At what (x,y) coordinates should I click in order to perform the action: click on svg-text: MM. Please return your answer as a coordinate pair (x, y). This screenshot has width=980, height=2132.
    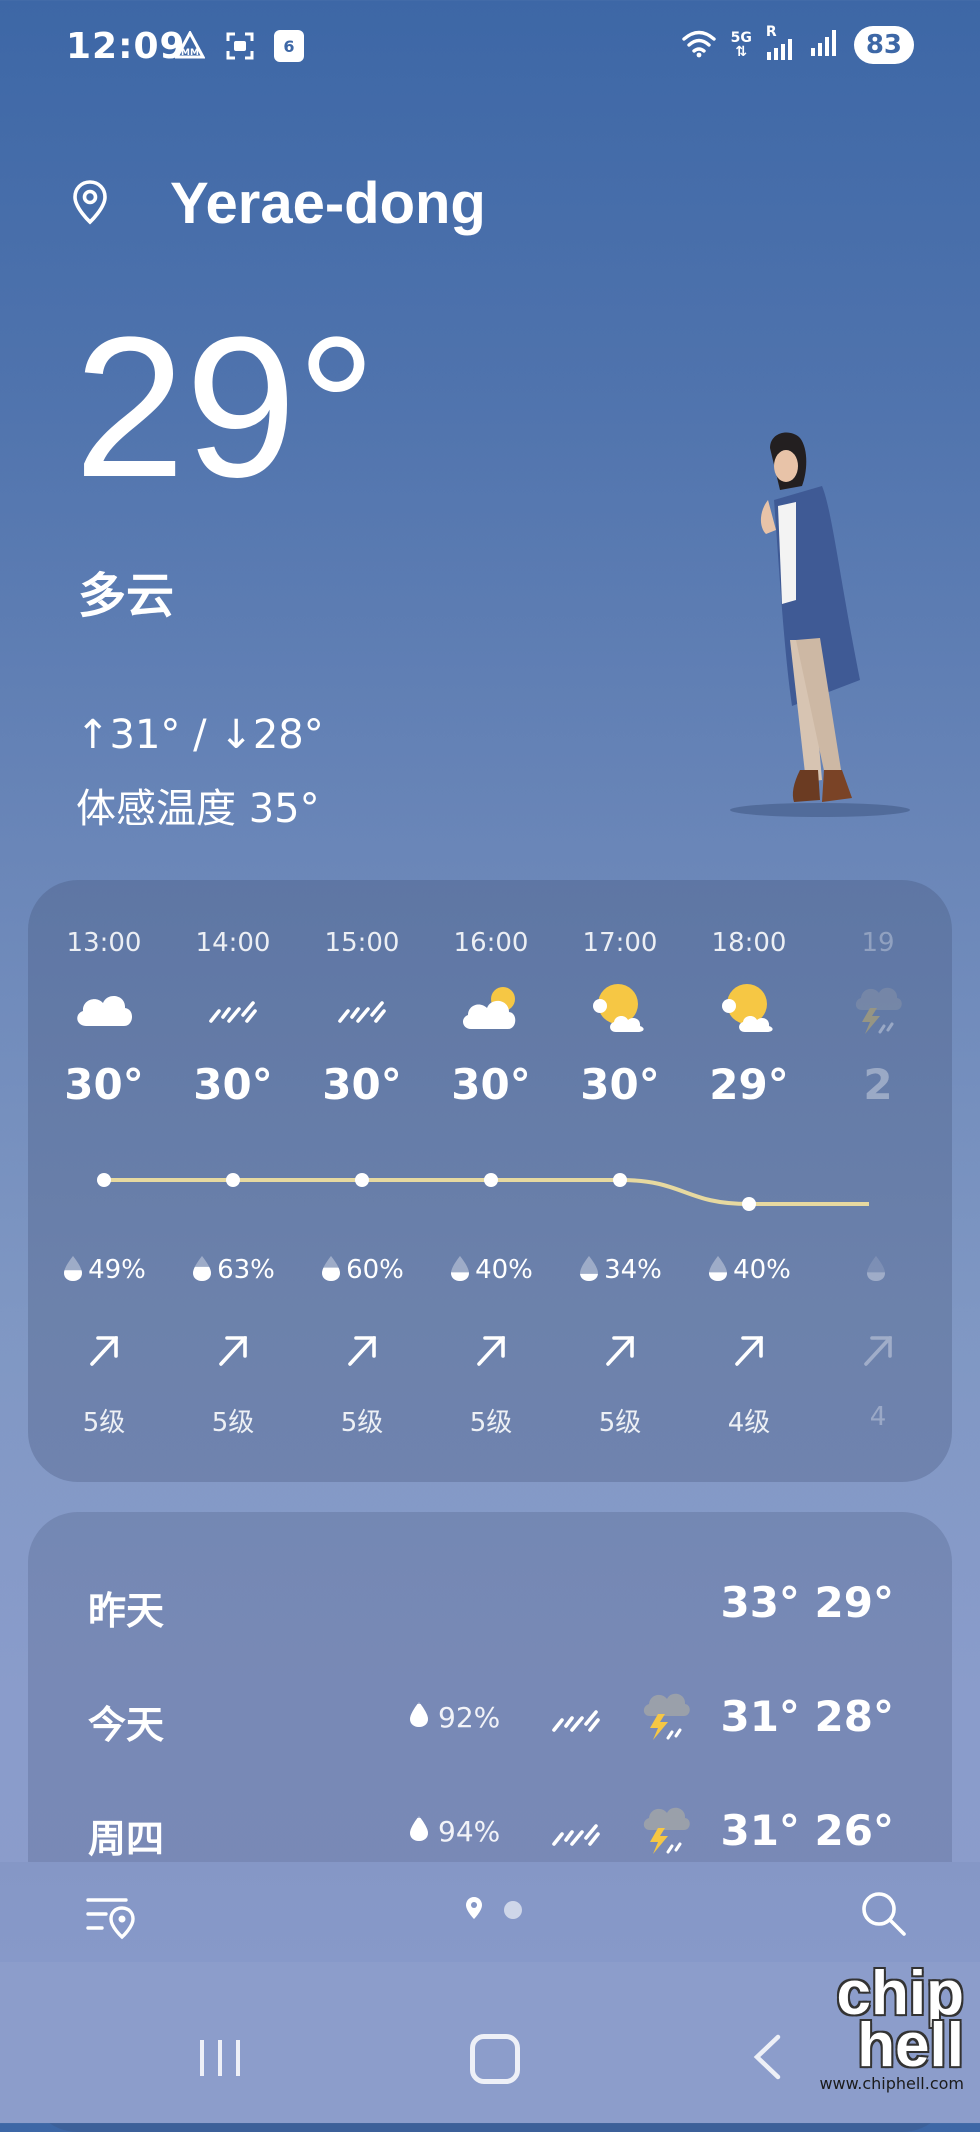
    Looking at the image, I should click on (190, 53).